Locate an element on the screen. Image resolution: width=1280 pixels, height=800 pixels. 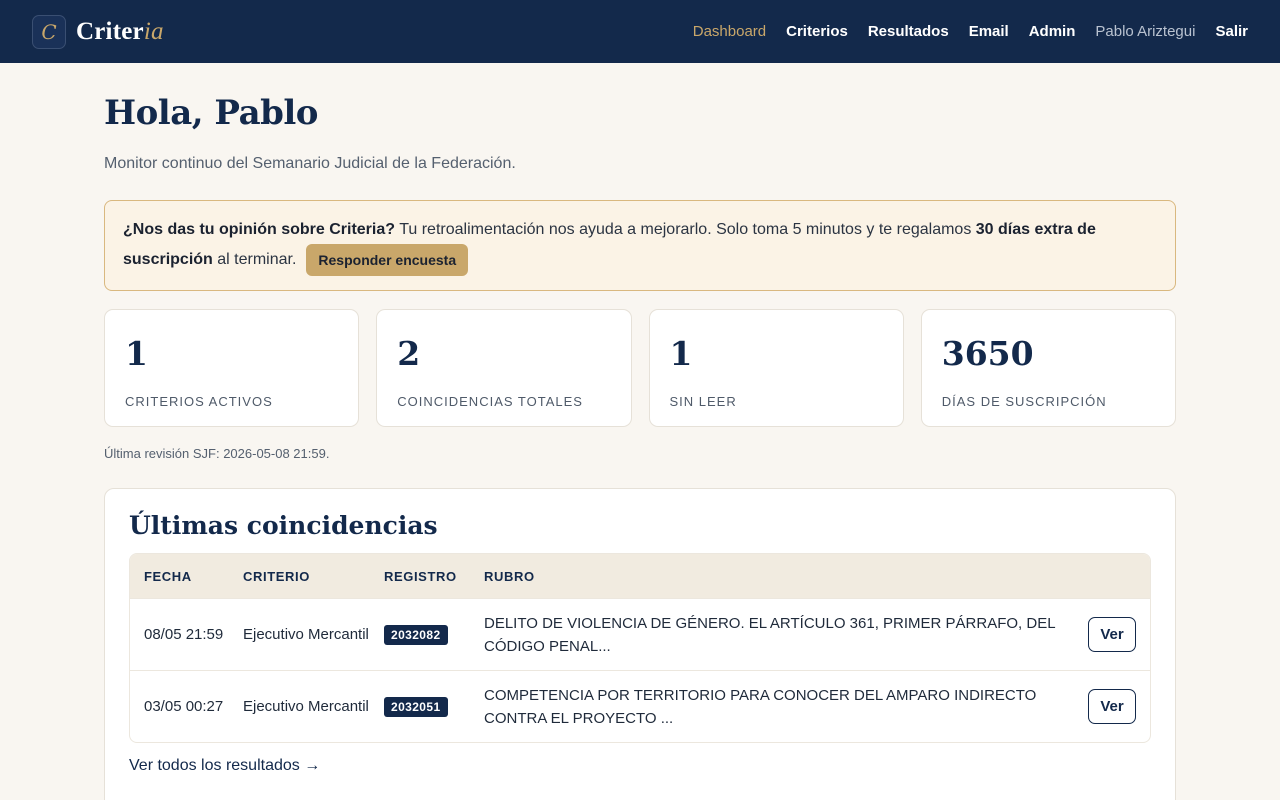
column-header-rubro: RUBRO is located at coordinates (509, 576).